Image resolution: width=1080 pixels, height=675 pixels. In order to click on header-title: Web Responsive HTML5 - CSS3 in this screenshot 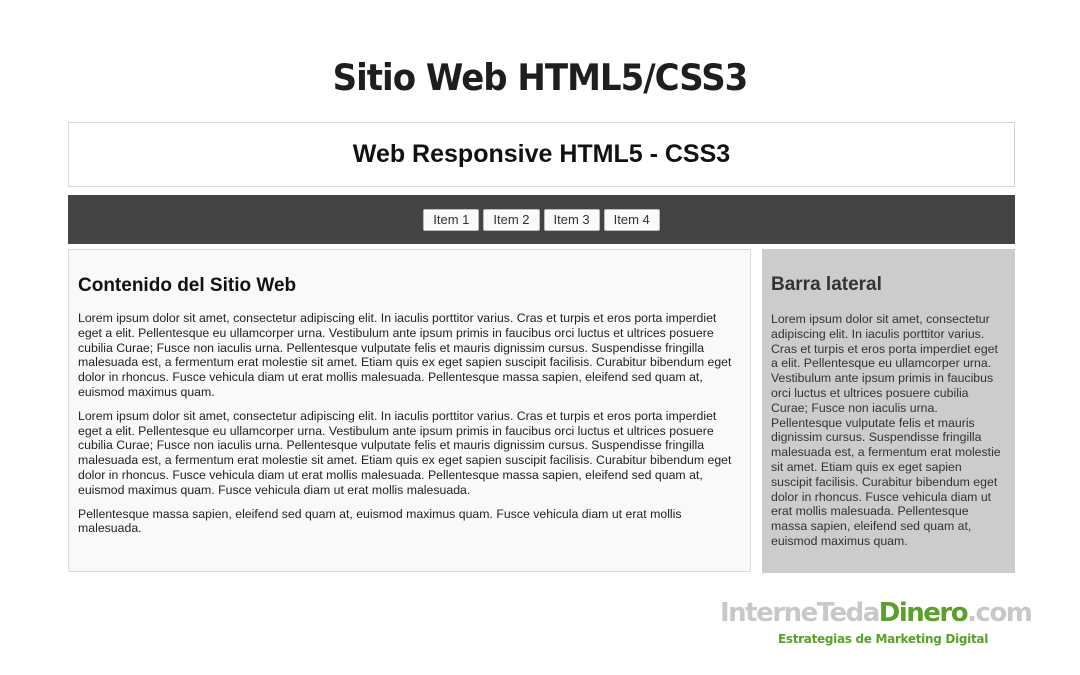, I will do `click(541, 154)`.